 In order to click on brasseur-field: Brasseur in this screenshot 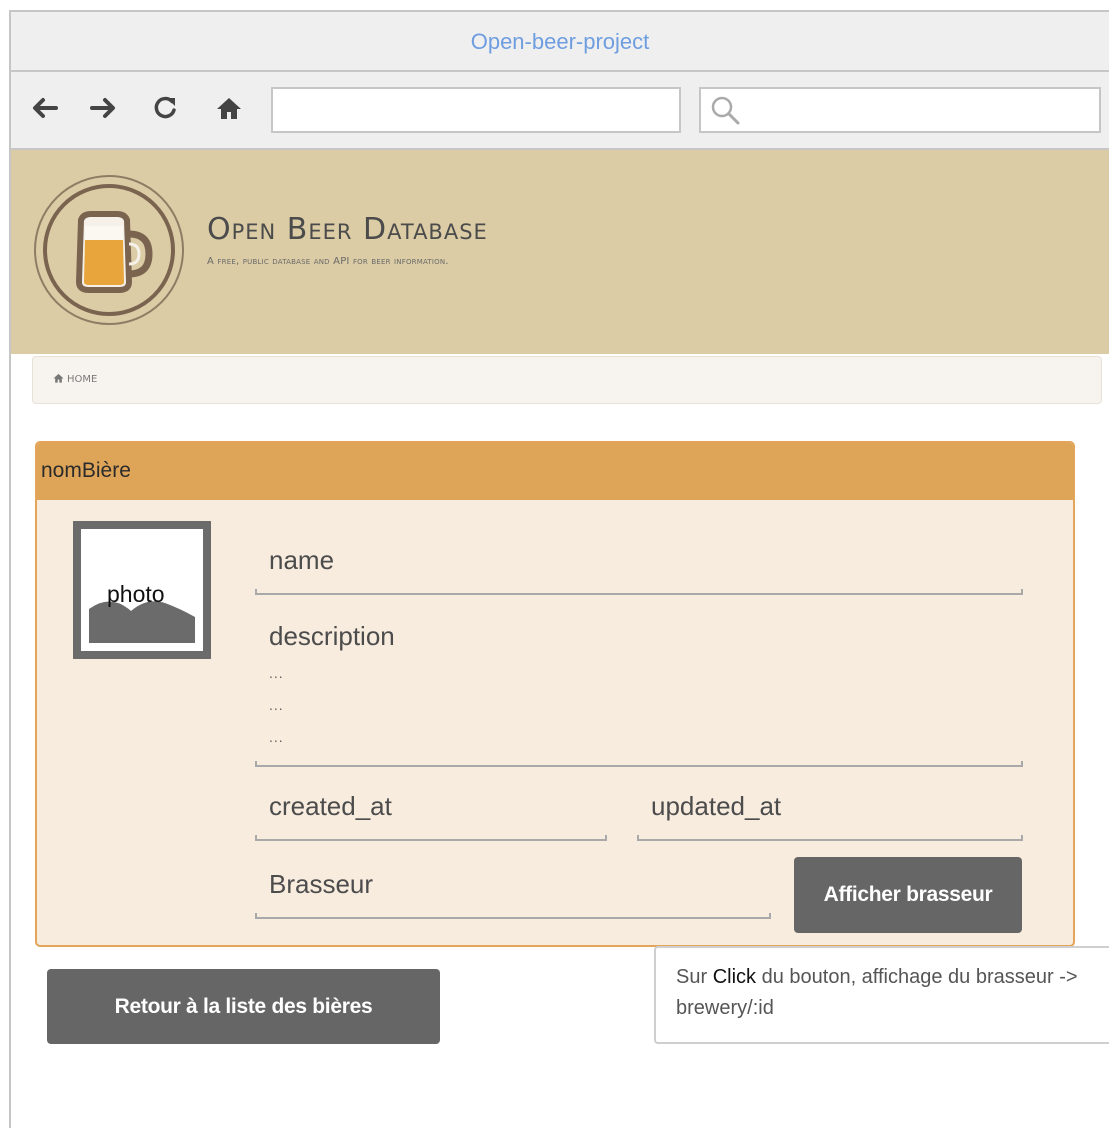, I will do `click(513, 891)`.